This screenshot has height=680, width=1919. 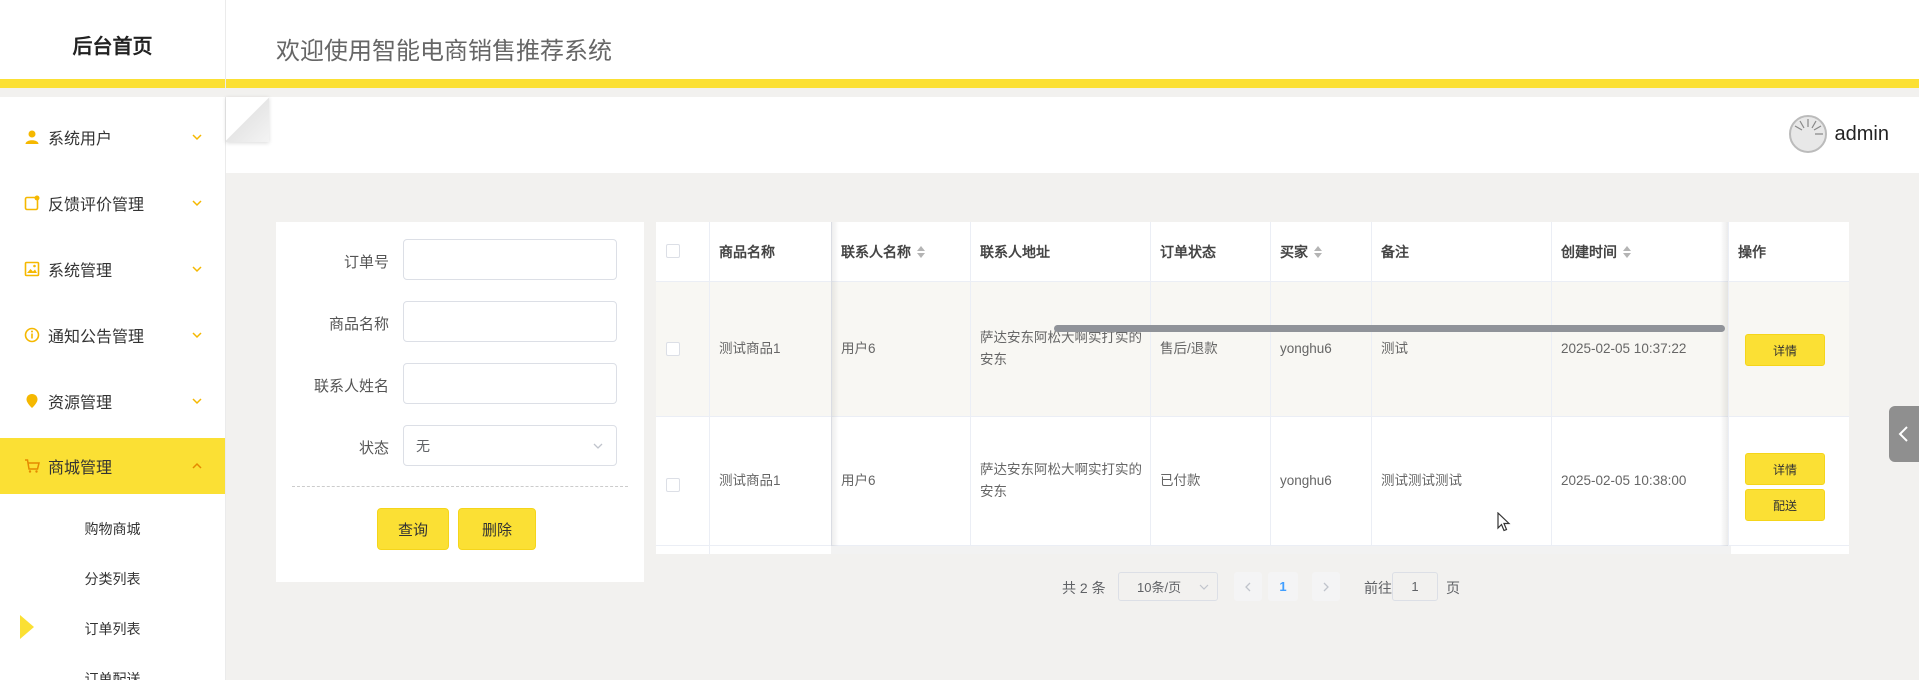 I want to click on cell-created: 2025-02-05 10:37:22, so click(x=1624, y=348).